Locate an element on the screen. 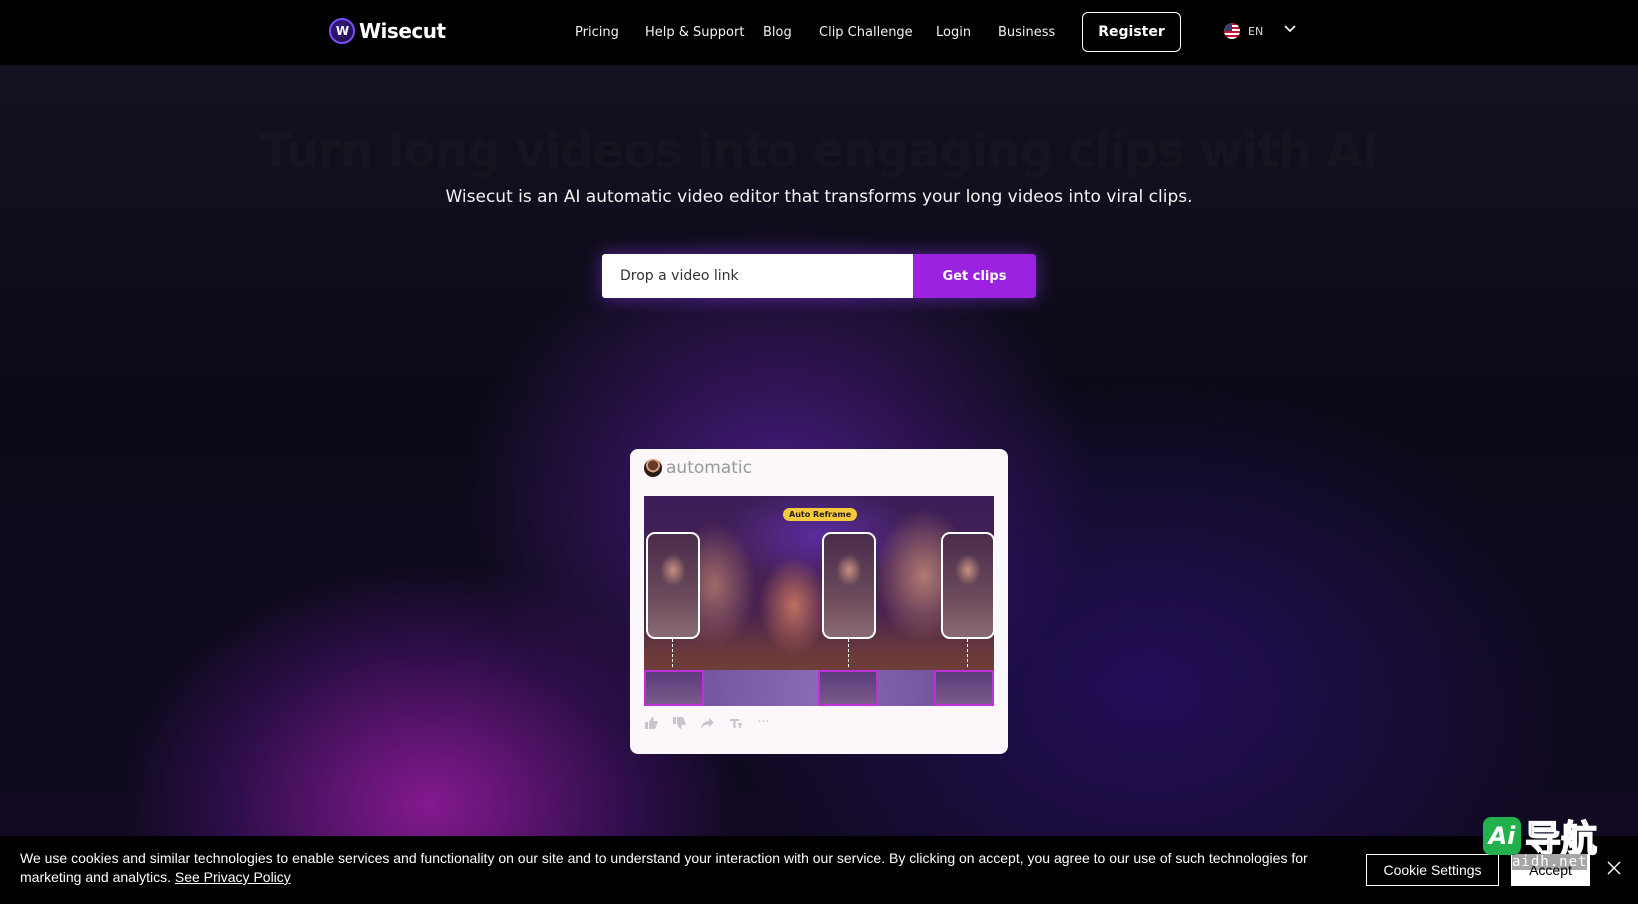 The image size is (1638, 904). privacy-policy-link: See Privacy Policy is located at coordinates (233, 877).